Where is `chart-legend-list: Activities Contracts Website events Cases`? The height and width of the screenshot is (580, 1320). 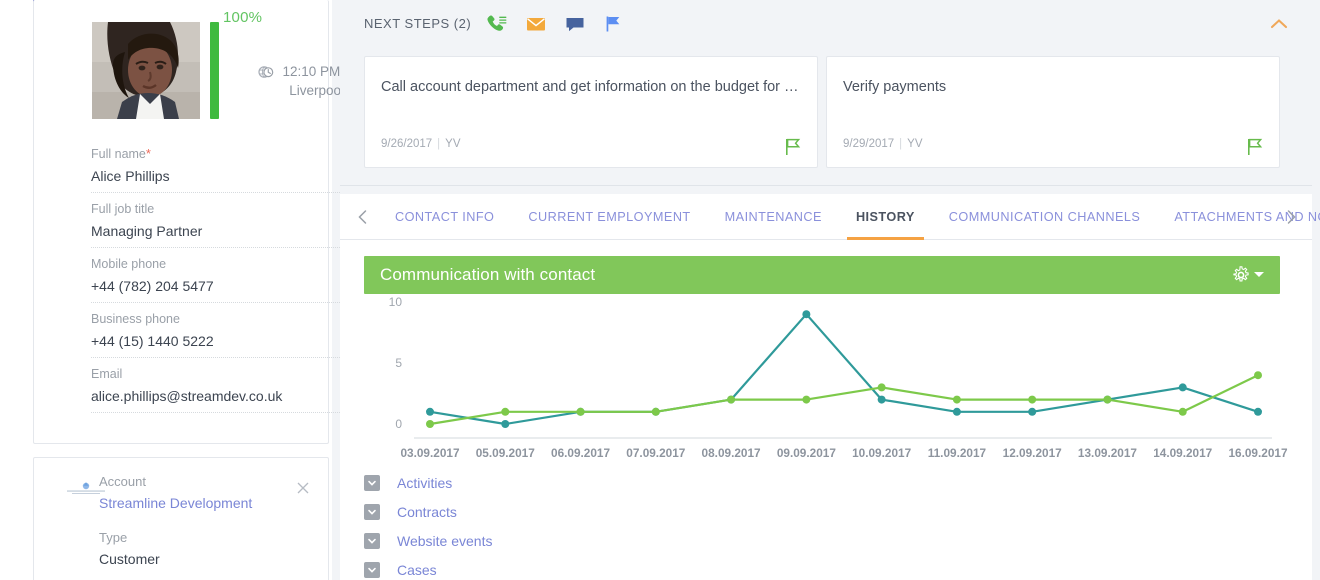
chart-legend-list: Activities Contracts Website events Cases is located at coordinates (564, 524).